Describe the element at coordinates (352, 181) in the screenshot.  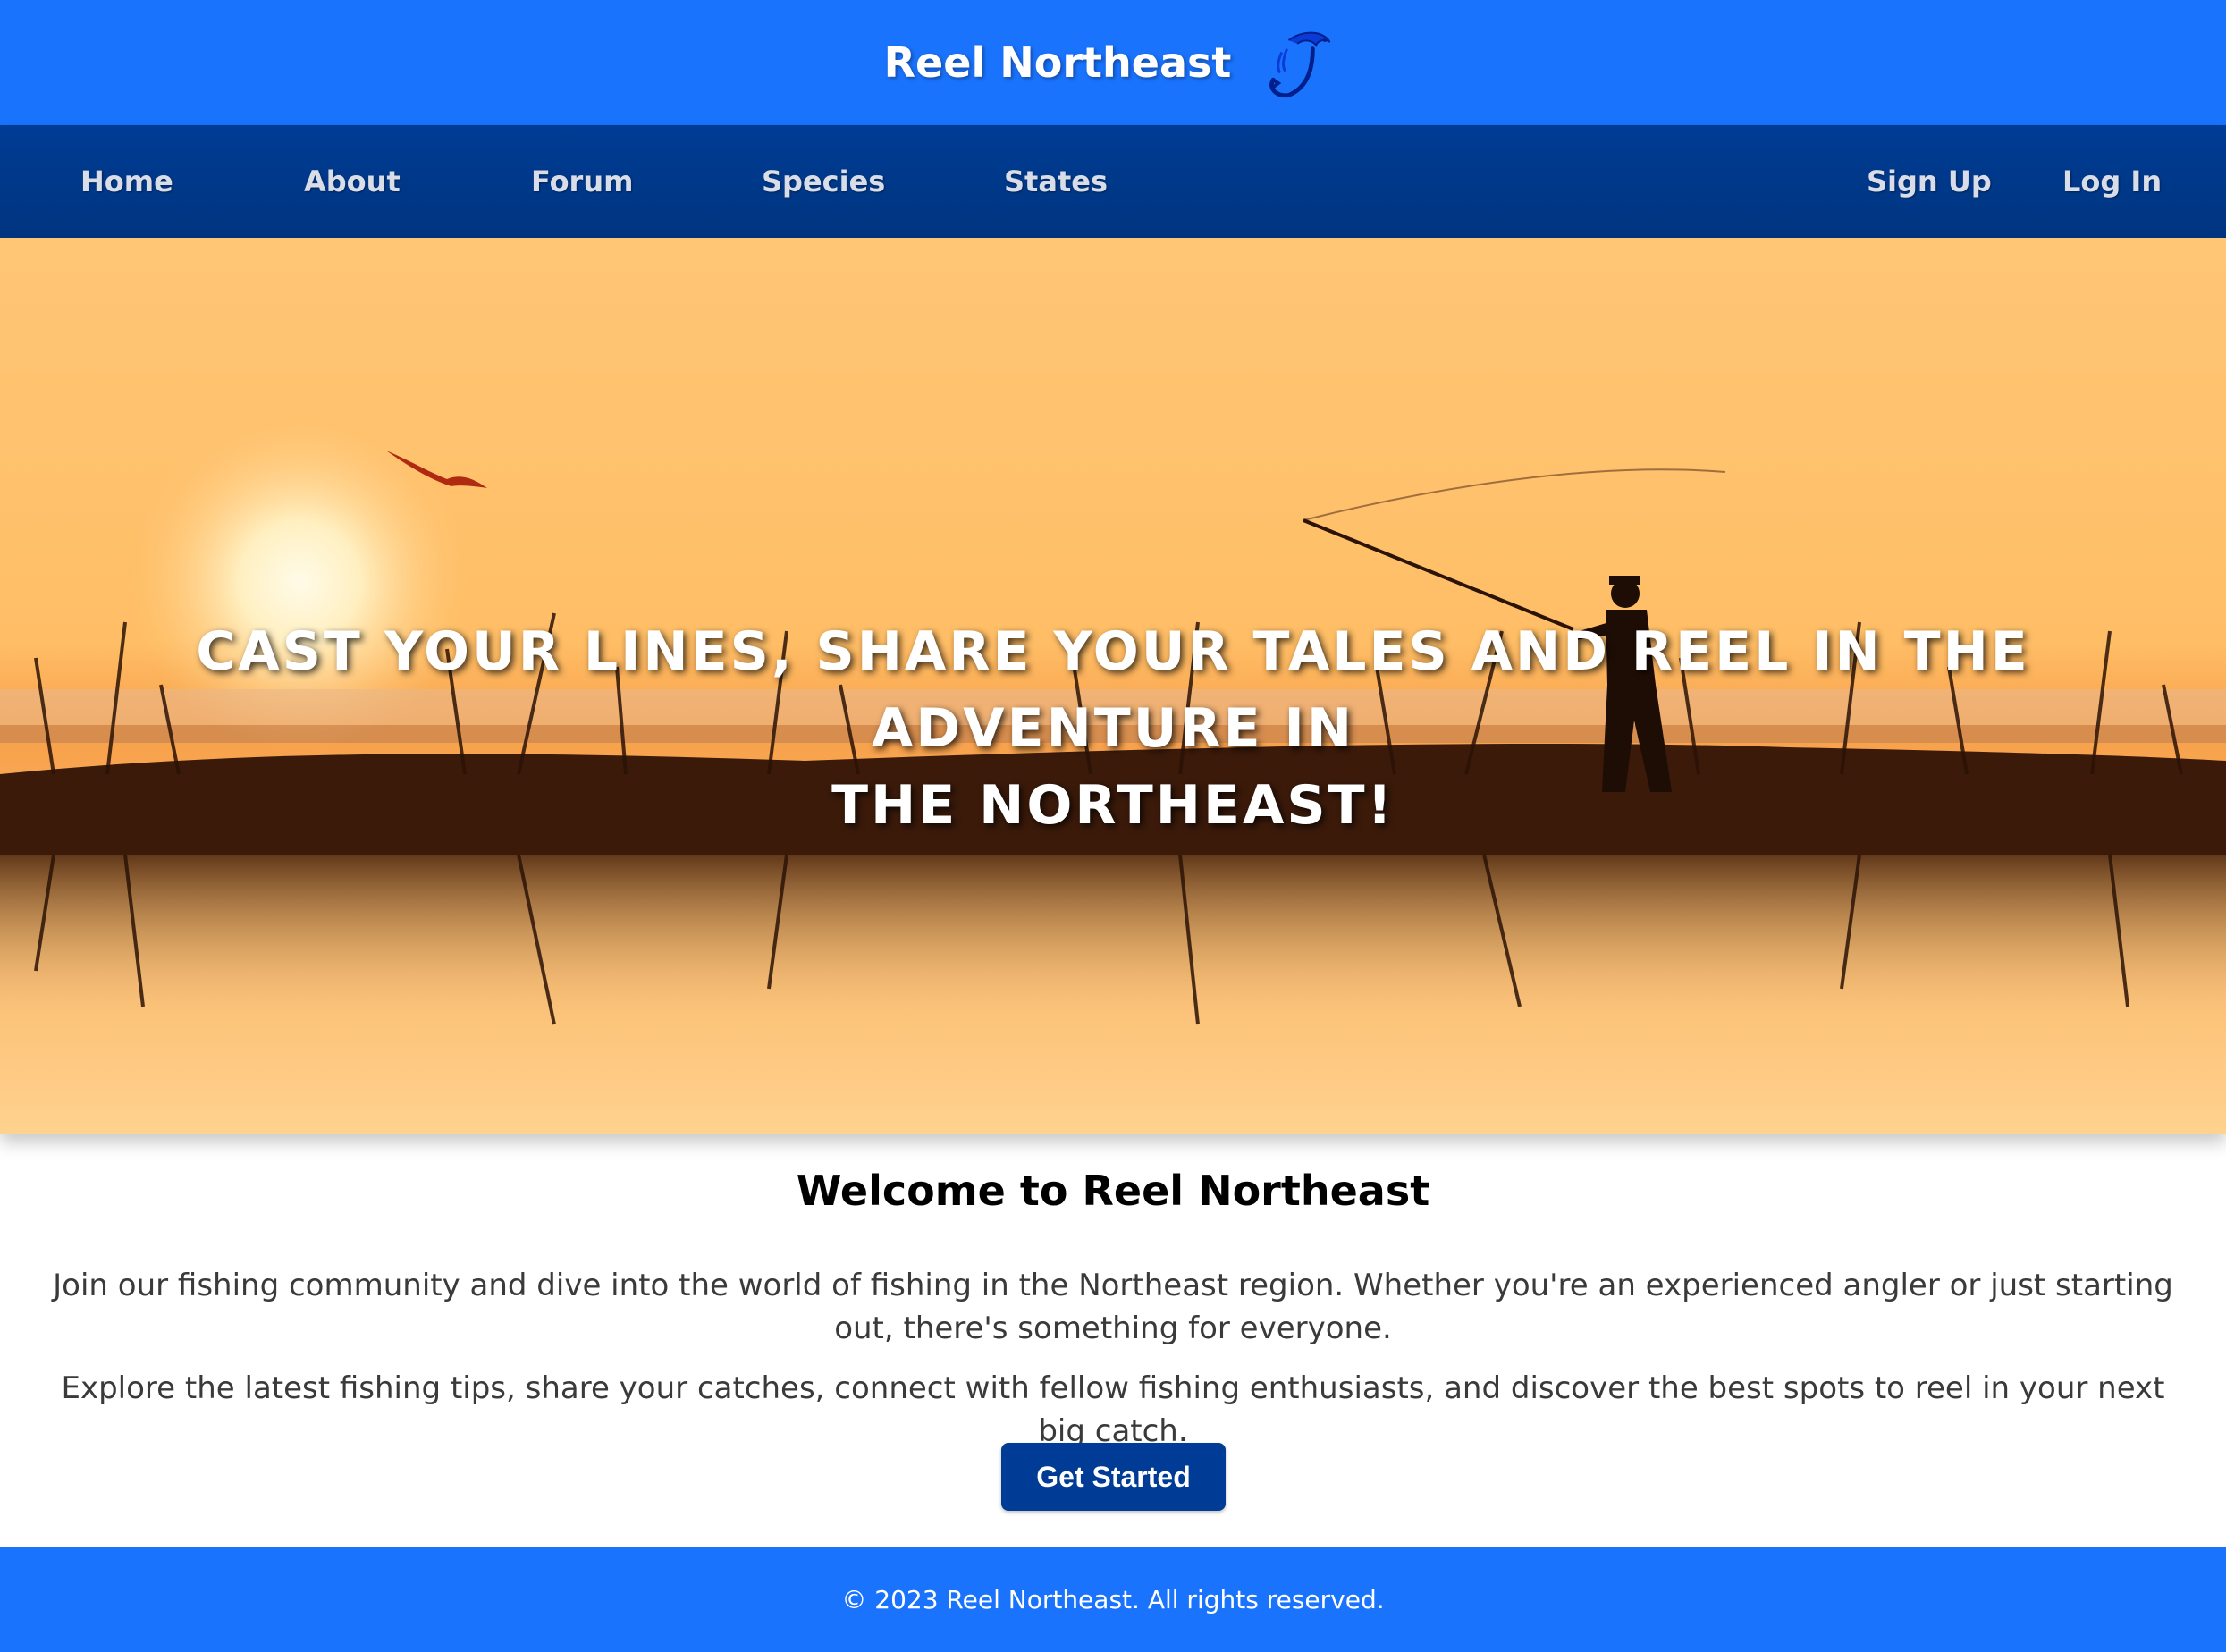
I see `nav-about: About` at that location.